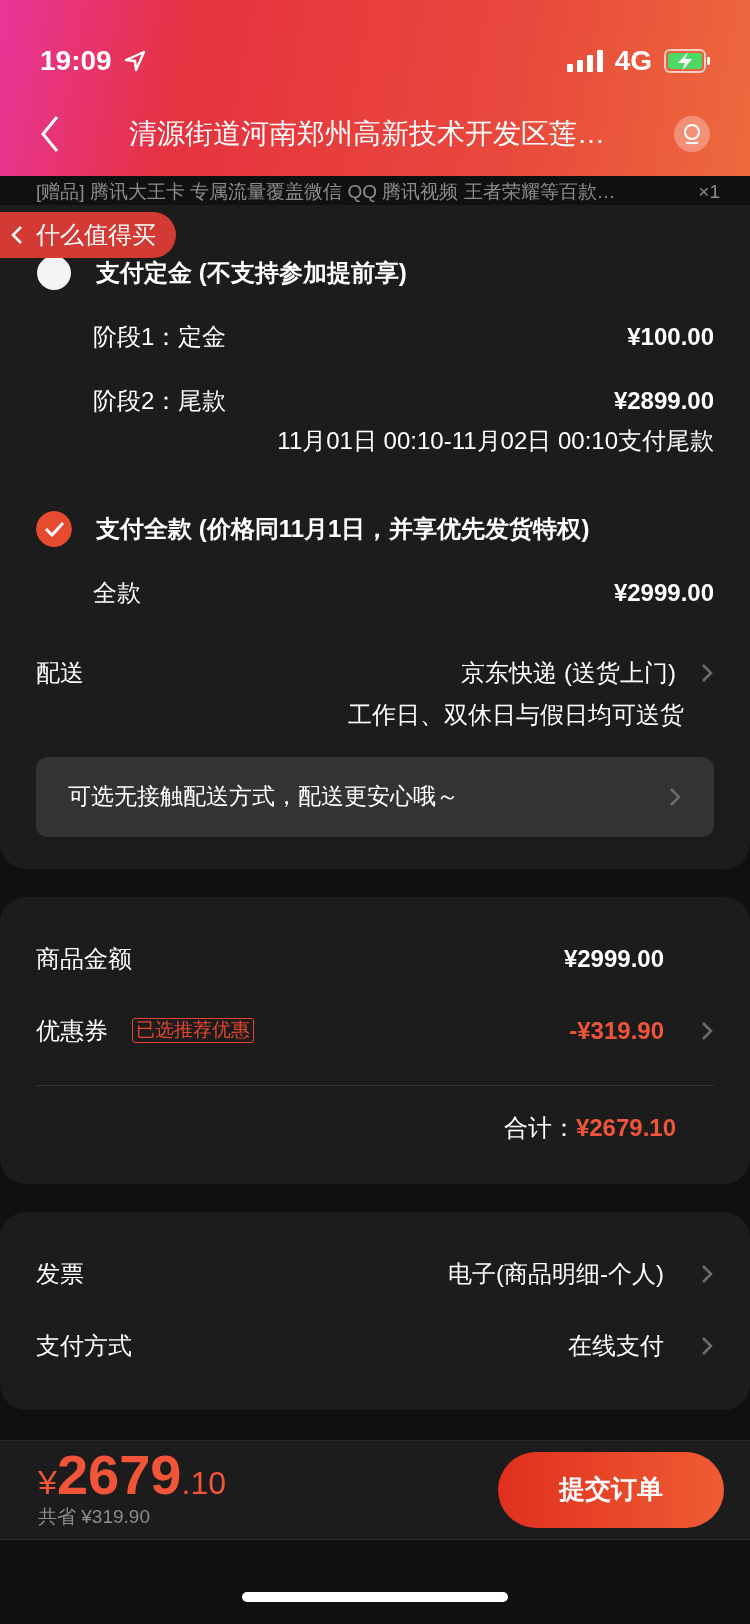 This screenshot has height=1624, width=750. Describe the element at coordinates (516, 714) in the screenshot. I see `delivery-note: 工作日、双休日与假日均可送货` at that location.